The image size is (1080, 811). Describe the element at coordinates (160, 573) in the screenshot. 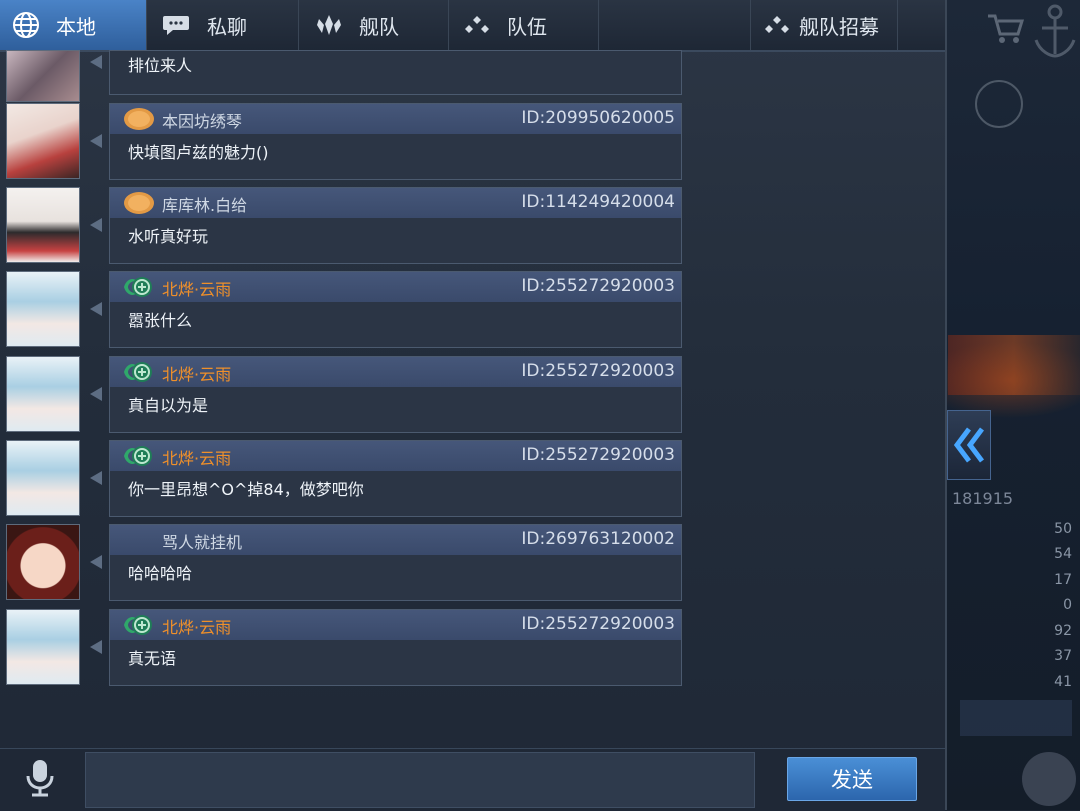

I see `message-text: 哈哈哈哈` at that location.